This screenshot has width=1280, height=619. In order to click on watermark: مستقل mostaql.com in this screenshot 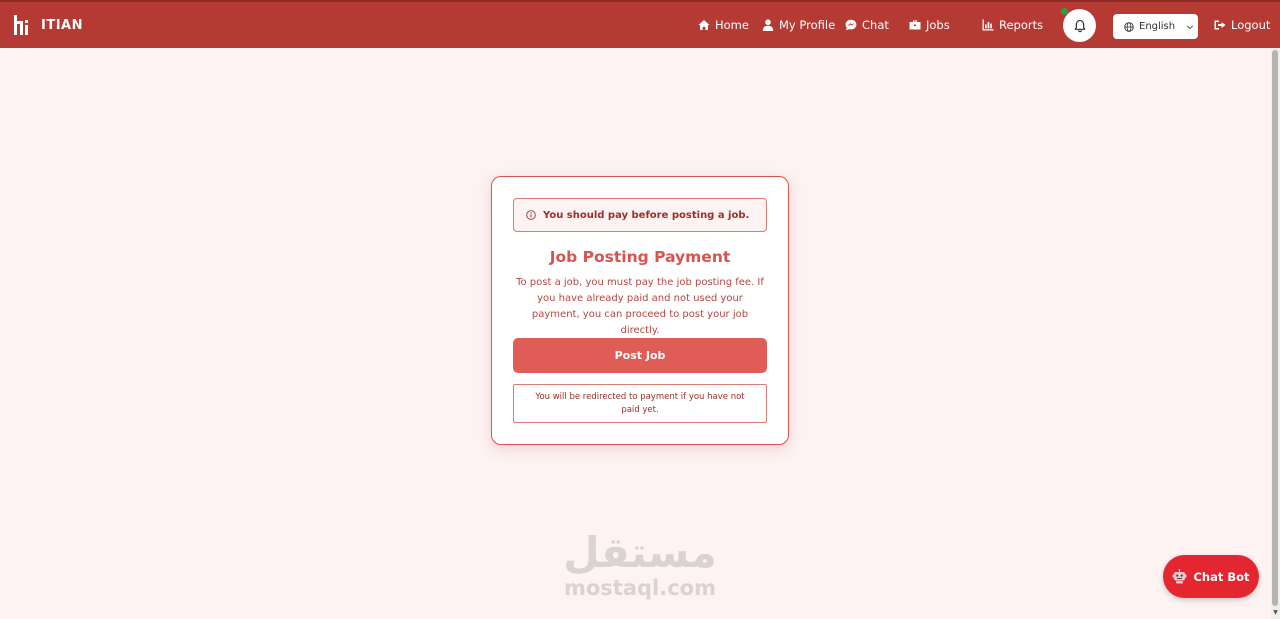, I will do `click(640, 564)`.